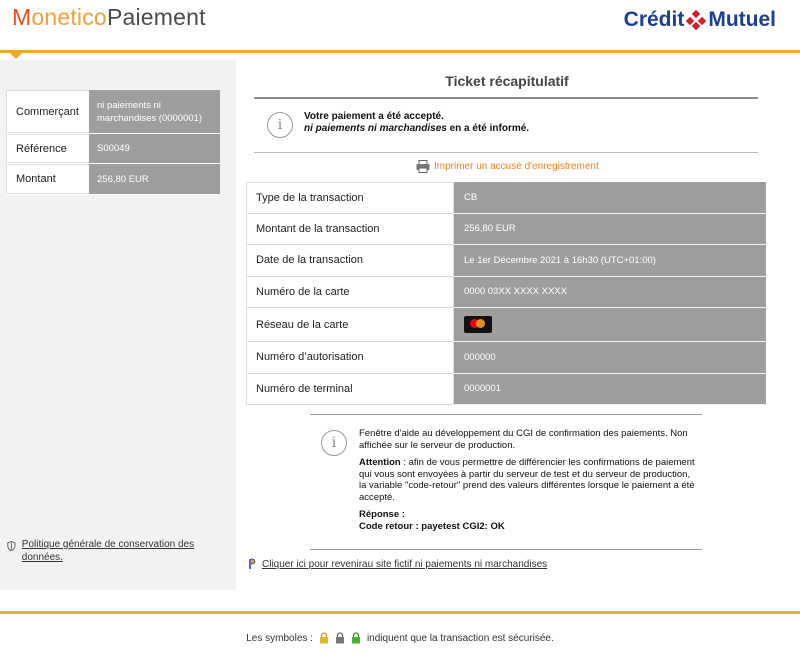  What do you see at coordinates (506, 152) in the screenshot?
I see `message-divider` at bounding box center [506, 152].